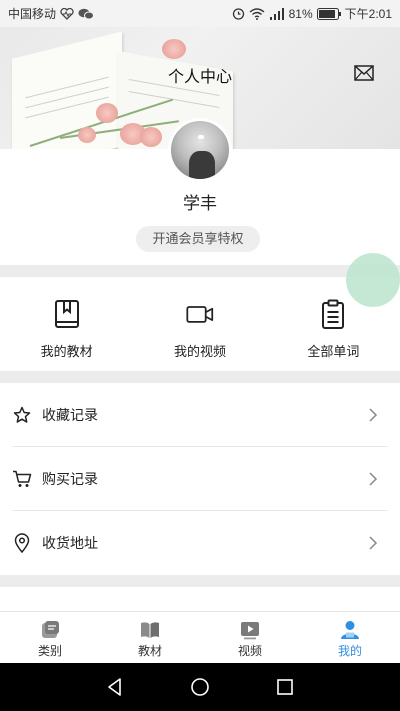 The height and width of the screenshot is (711, 400). Describe the element at coordinates (66, 351) in the screenshot. I see `feature-label: 我的教材` at that location.